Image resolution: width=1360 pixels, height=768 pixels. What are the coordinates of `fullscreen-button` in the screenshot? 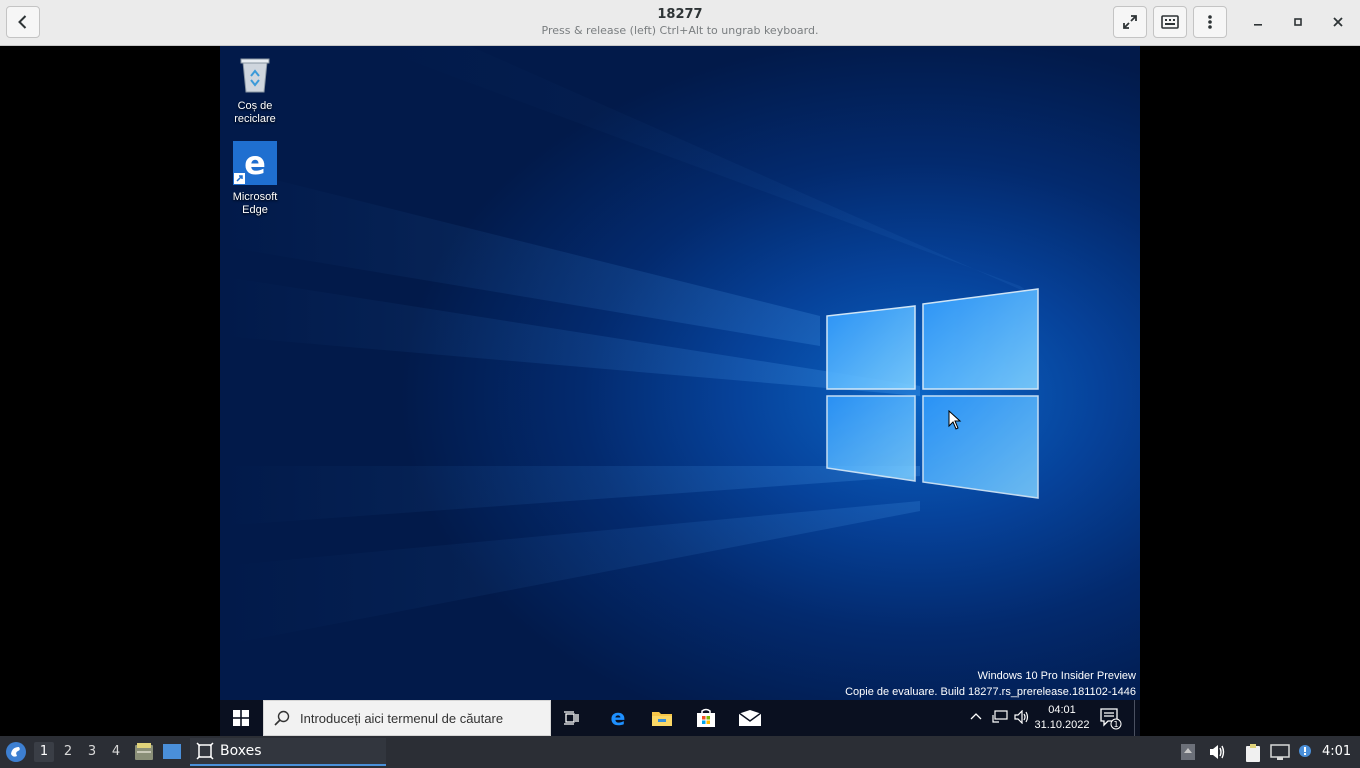 It's located at (1130, 22).